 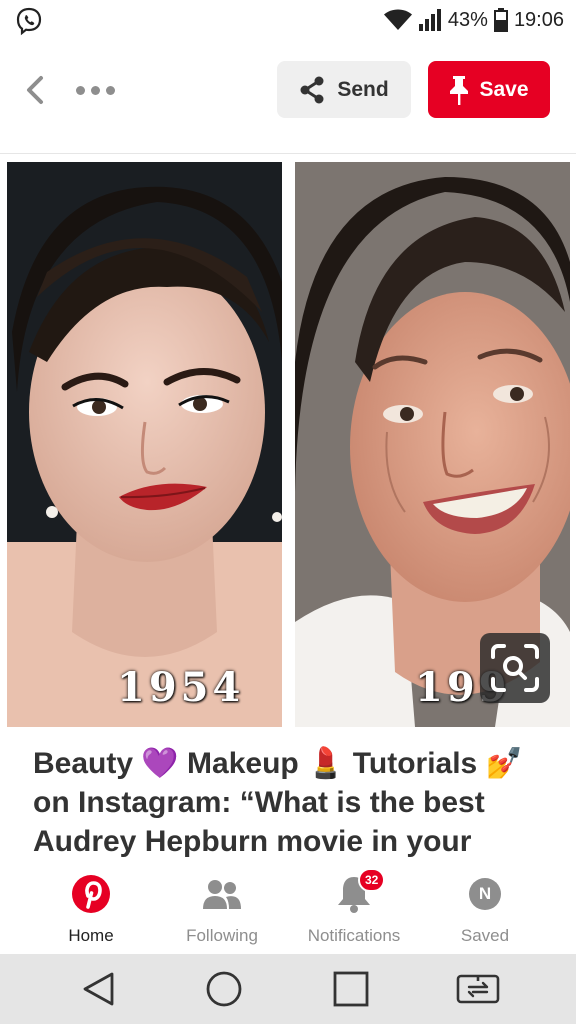 What do you see at coordinates (354, 935) in the screenshot?
I see `nav-notifications-label: Notifications` at bounding box center [354, 935].